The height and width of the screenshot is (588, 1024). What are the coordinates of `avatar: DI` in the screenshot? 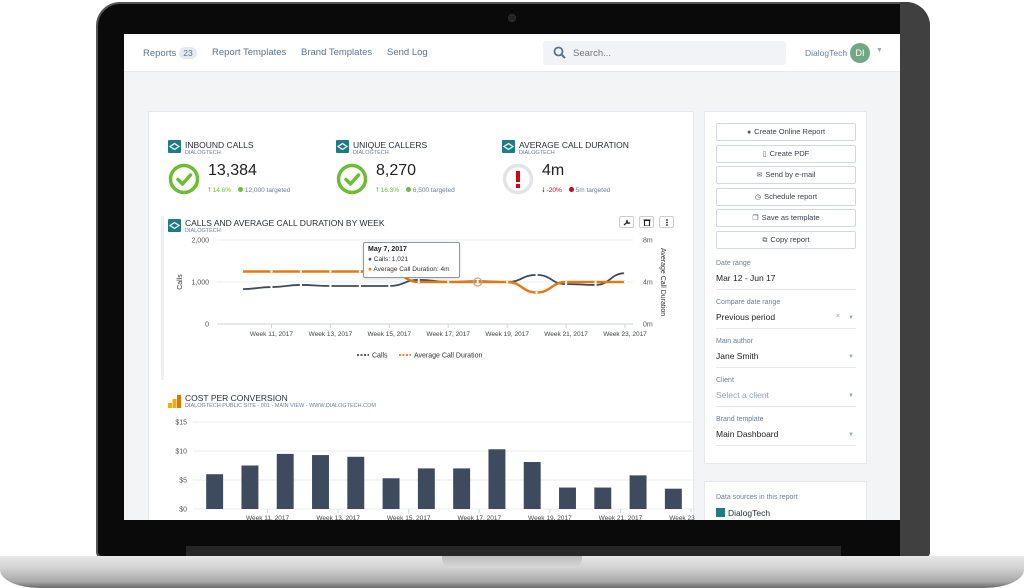 It's located at (860, 53).